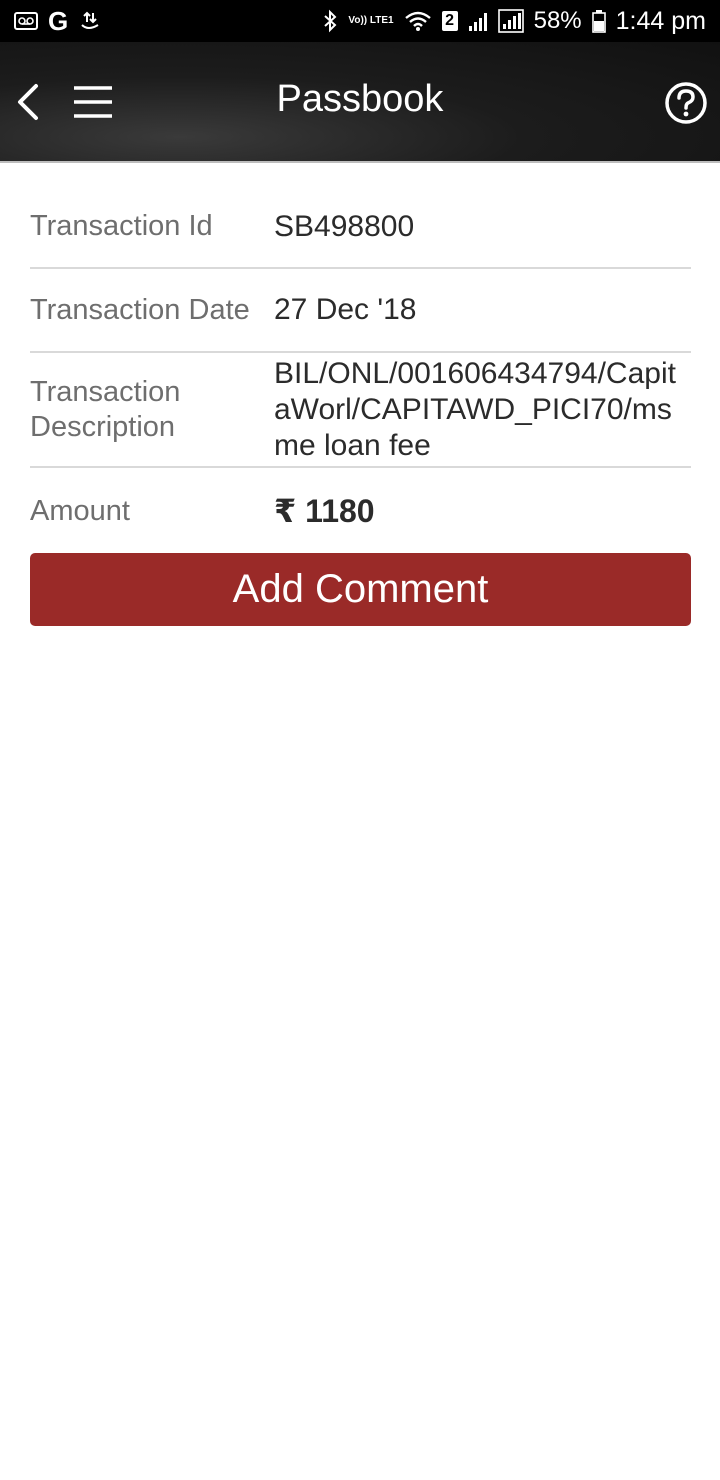 This screenshot has height=1480, width=720. Describe the element at coordinates (140, 309) in the screenshot. I see `transaction-date-label: Transaction Date` at that location.